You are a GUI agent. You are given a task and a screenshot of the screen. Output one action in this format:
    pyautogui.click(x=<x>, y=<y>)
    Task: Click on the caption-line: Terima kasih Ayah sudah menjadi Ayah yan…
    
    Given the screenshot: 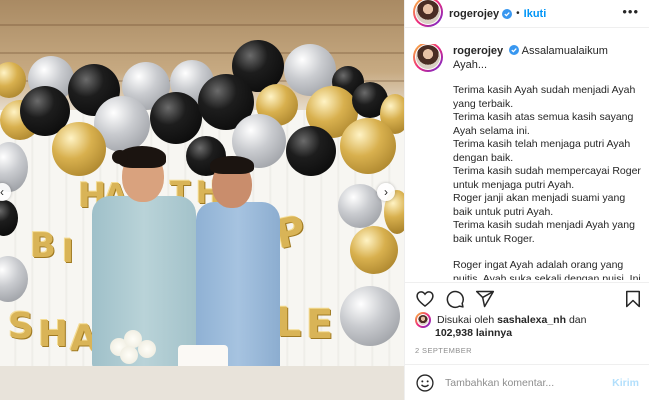 What is the action you would take?
    pyautogui.click(x=544, y=97)
    